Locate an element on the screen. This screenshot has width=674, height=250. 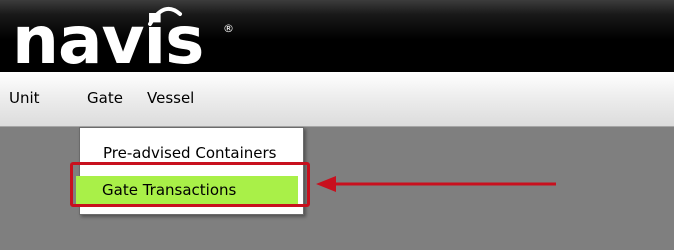
menu-gate: Gate is located at coordinates (105, 98).